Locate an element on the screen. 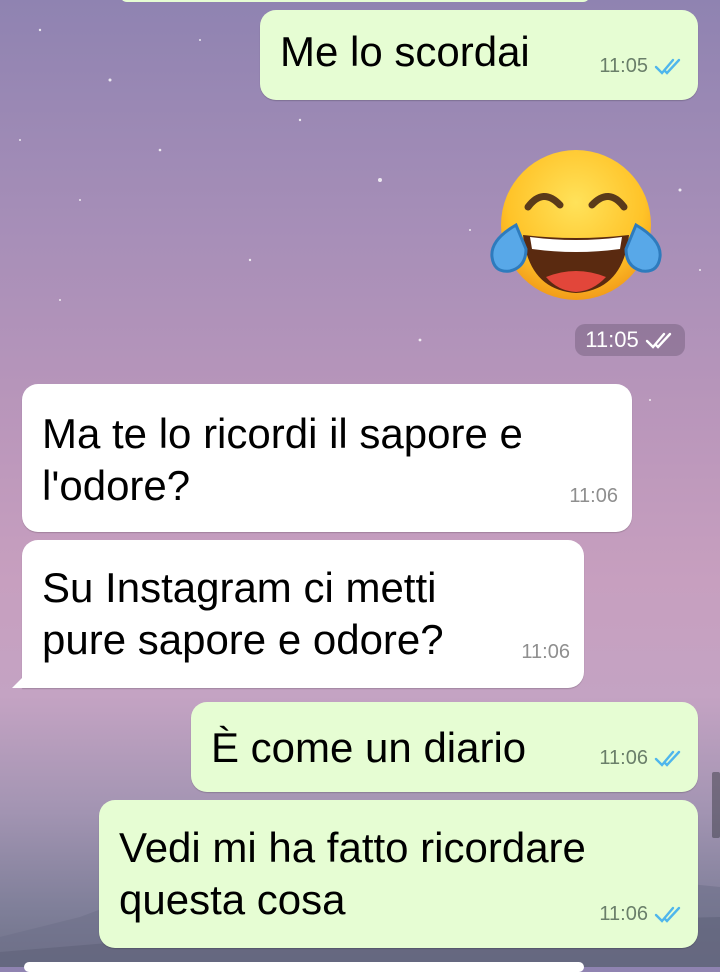 Image resolution: width=720 pixels, height=972 pixels. message-text: È come un diario is located at coordinates (369, 747).